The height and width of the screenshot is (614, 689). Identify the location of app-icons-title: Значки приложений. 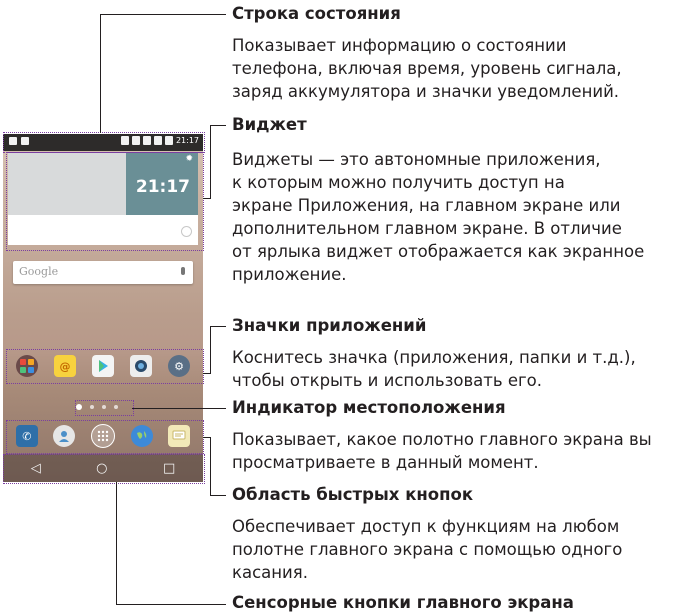
(329, 325).